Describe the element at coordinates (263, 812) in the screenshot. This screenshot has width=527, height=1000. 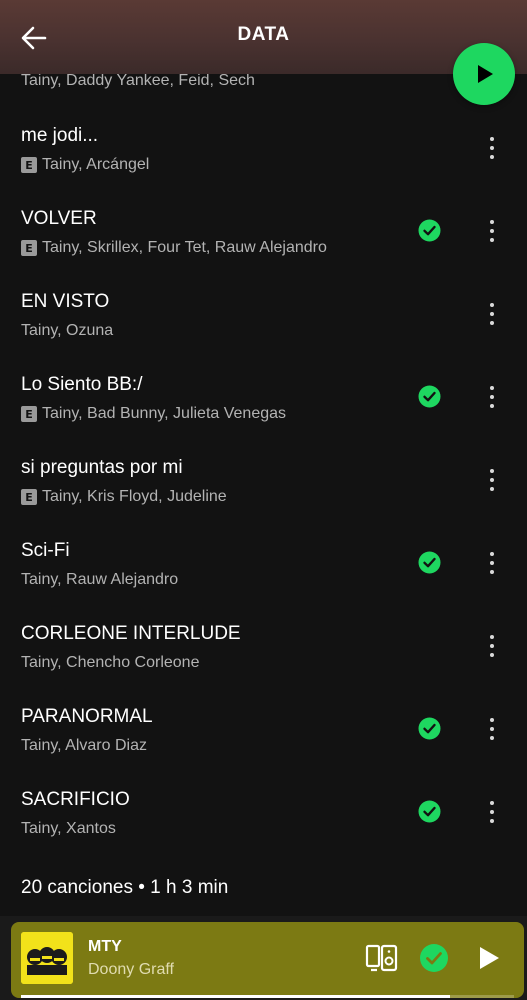
I see `track-row: SACRIFICIO Tainy, Xantos` at that location.